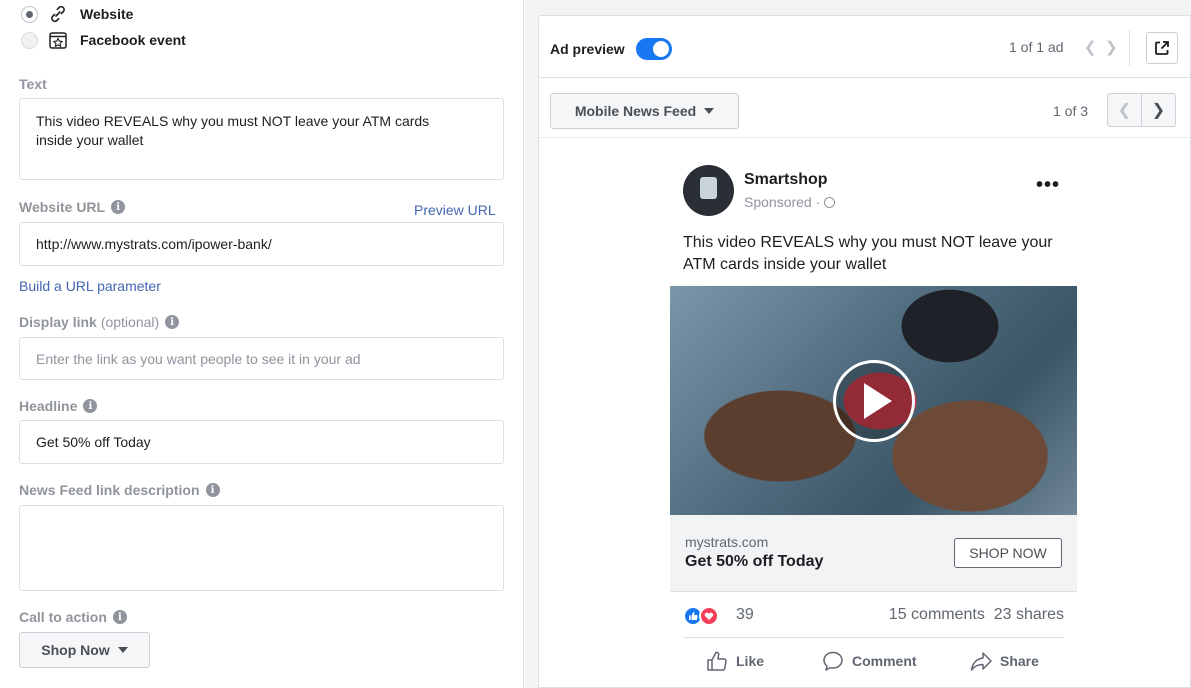  I want to click on website-url-label: Website URL i, so click(72, 207).